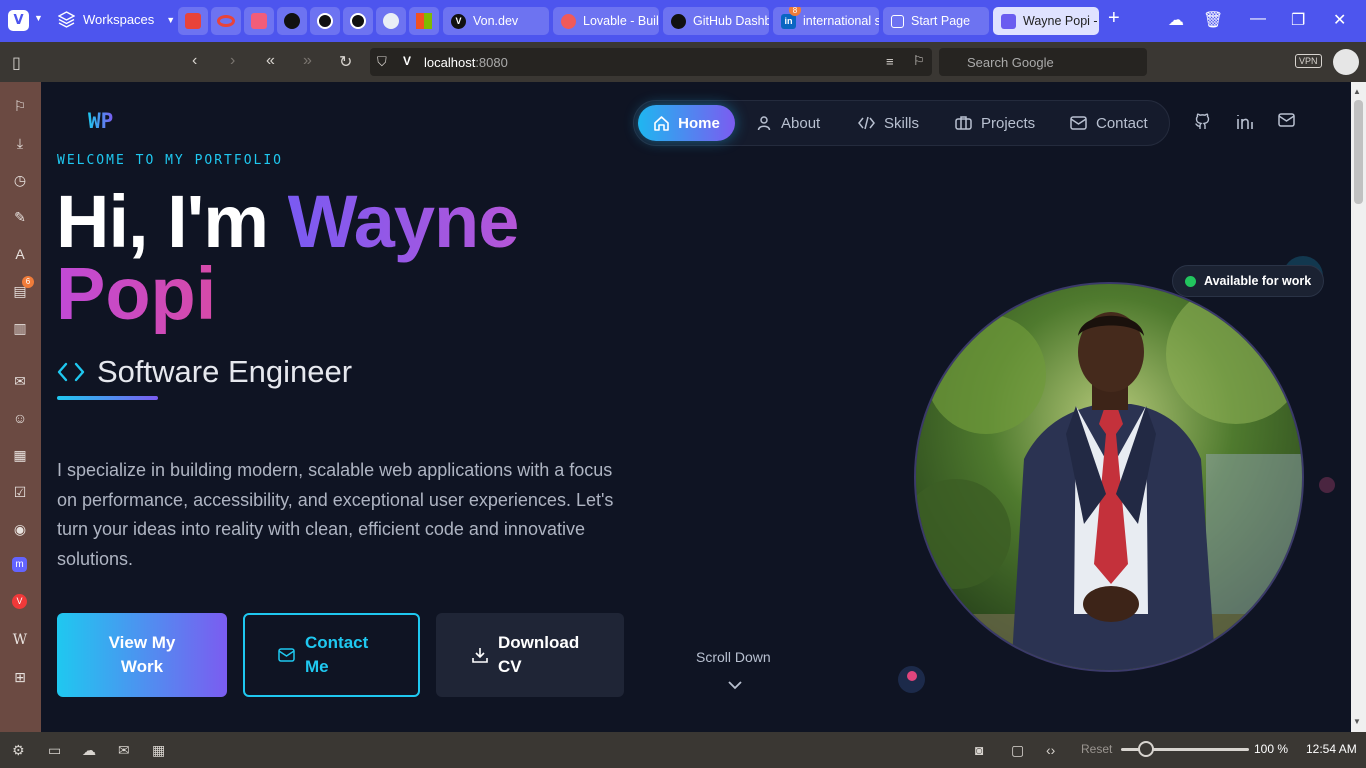 Image resolution: width=1366 pixels, height=768 pixels. I want to click on tab-label: Lovable - Build, so click(621, 21).